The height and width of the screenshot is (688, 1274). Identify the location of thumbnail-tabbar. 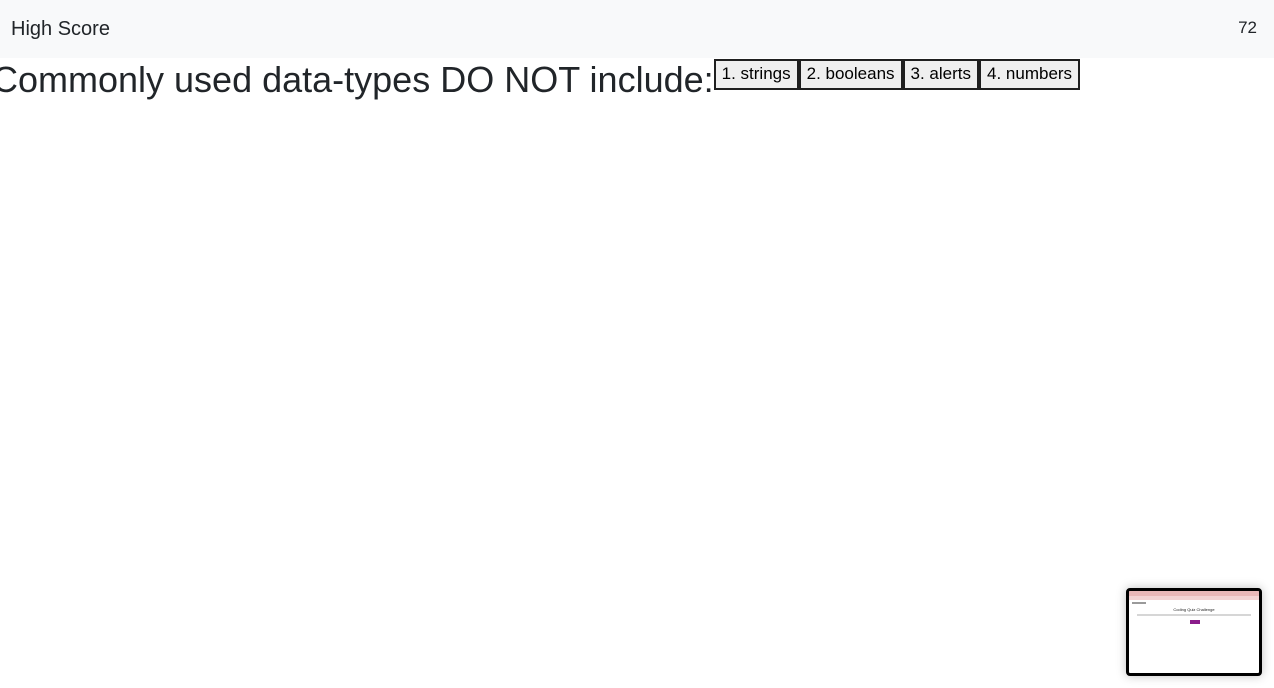
(1194, 598).